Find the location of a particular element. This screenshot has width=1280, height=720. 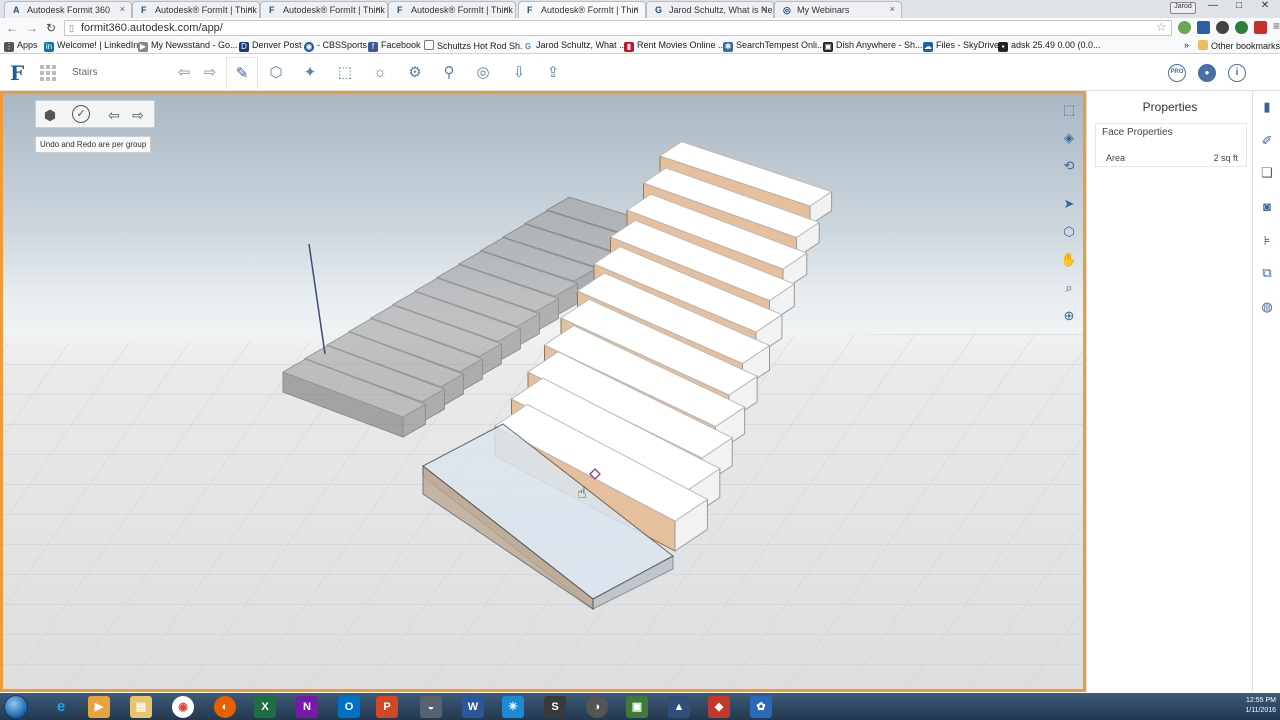

profile-badge: Jarod is located at coordinates (1183, 8).